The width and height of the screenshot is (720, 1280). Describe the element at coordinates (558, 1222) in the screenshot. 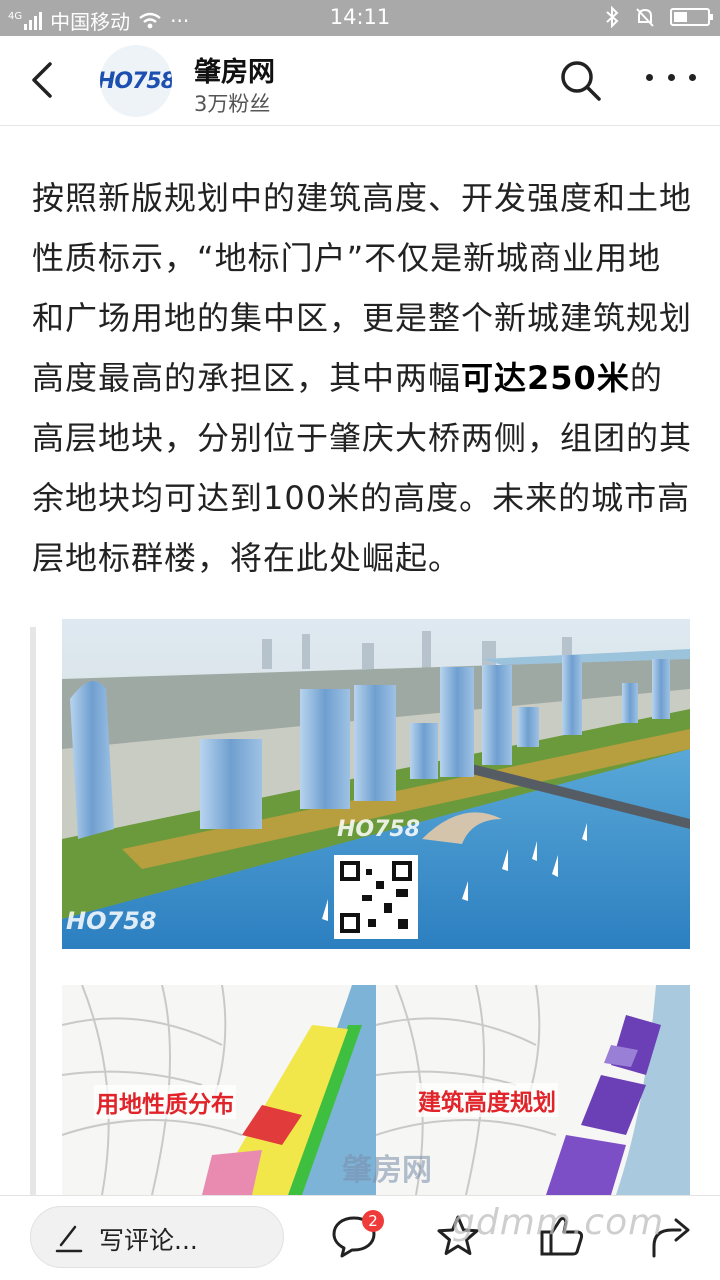

I see `site-watermark: gdmm.com` at that location.